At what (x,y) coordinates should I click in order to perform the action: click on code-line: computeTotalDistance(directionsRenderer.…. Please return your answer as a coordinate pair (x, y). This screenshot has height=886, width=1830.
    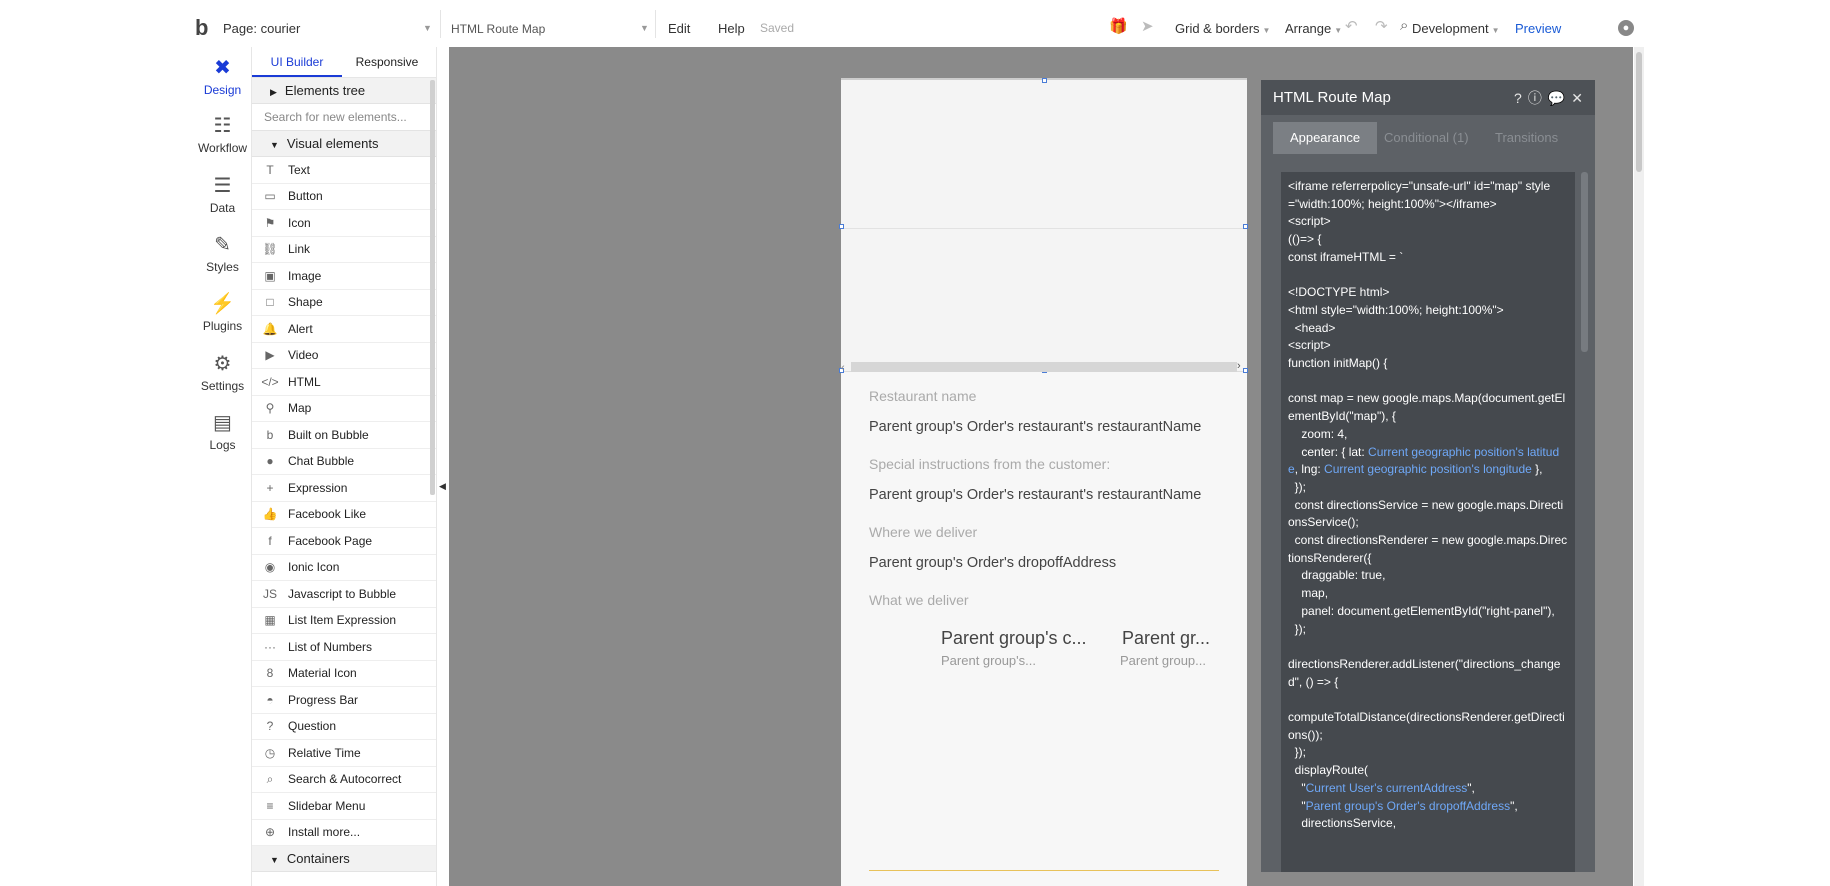
    Looking at the image, I should click on (1426, 726).